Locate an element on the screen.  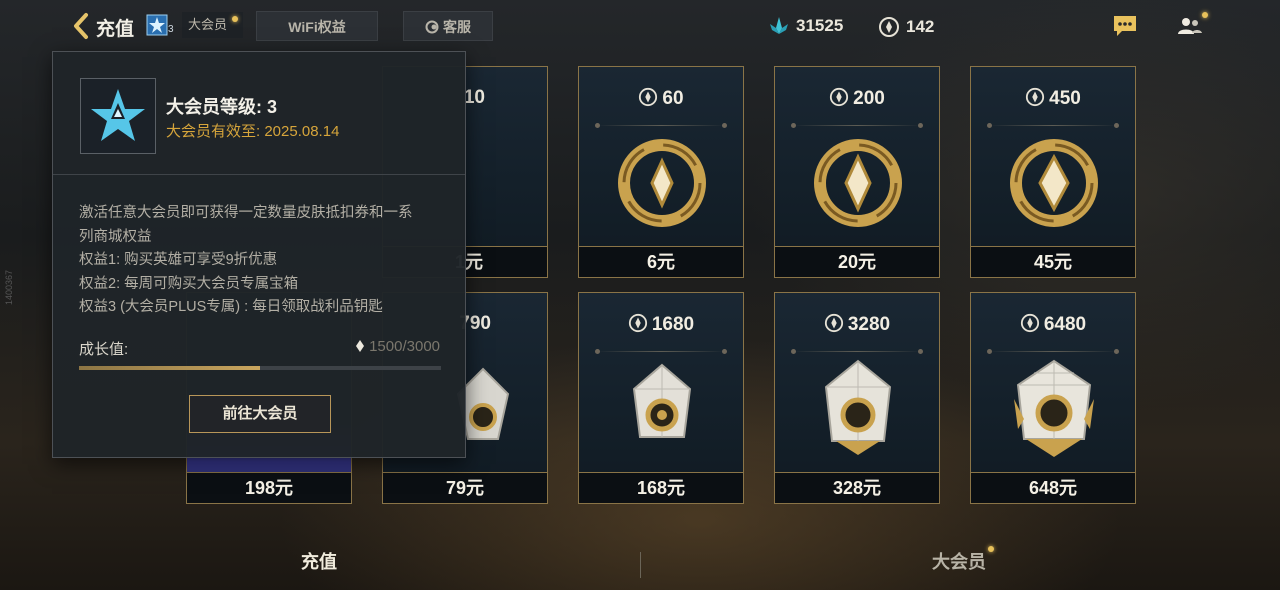
card-amount: 200 is located at coordinates (857, 98).